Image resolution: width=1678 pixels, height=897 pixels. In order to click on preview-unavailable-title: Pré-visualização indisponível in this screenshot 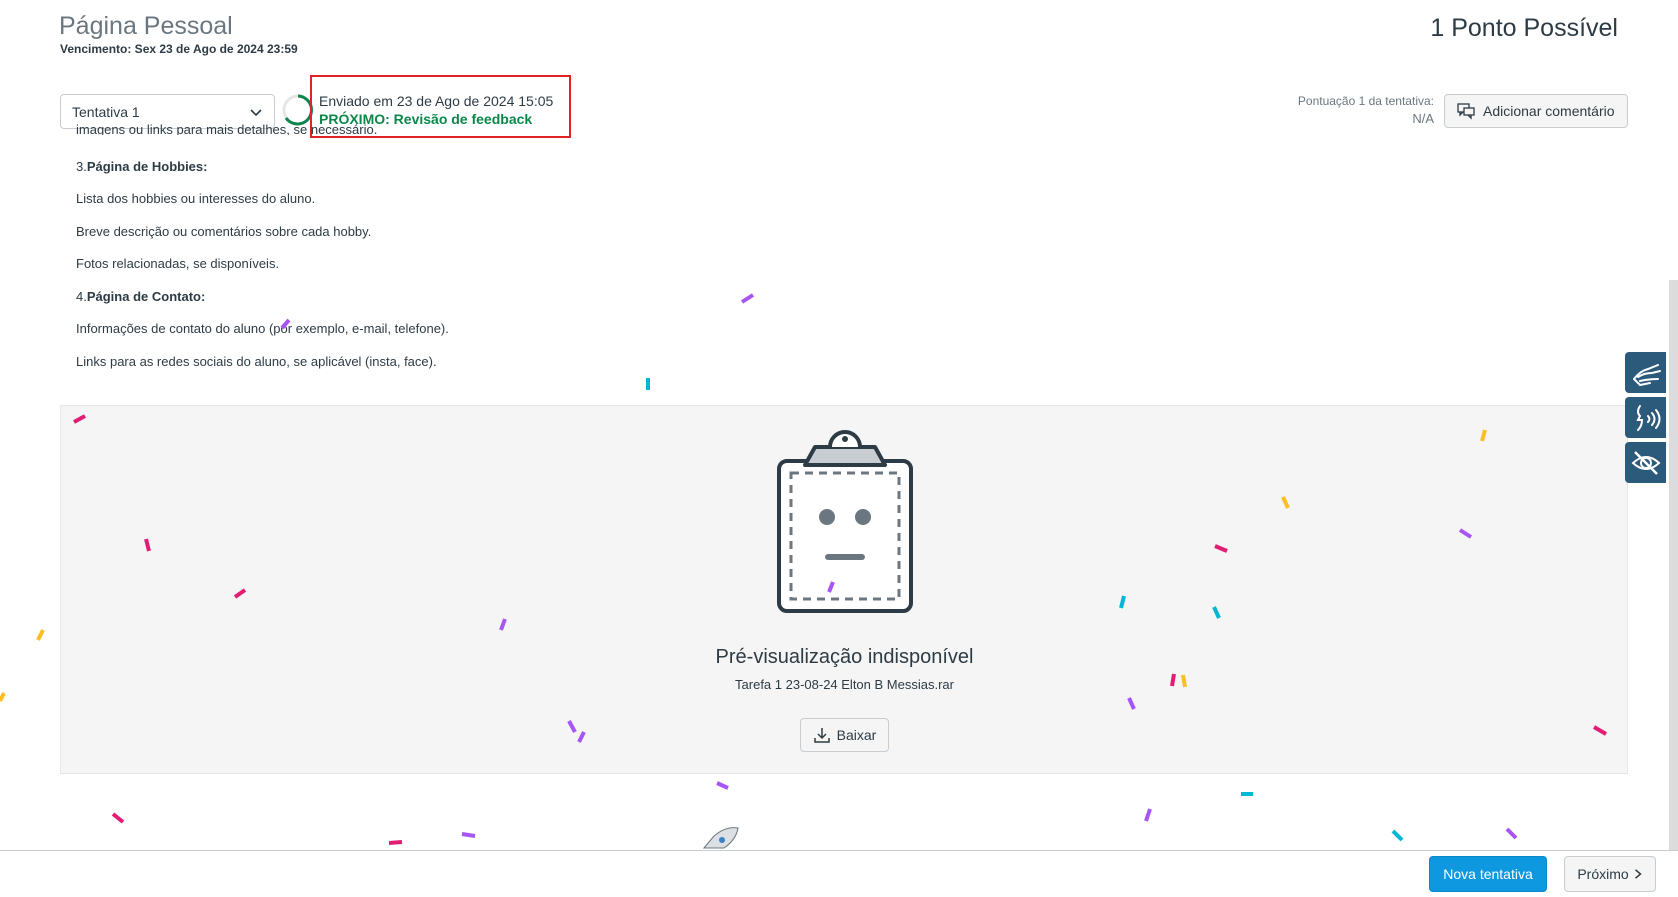, I will do `click(844, 657)`.